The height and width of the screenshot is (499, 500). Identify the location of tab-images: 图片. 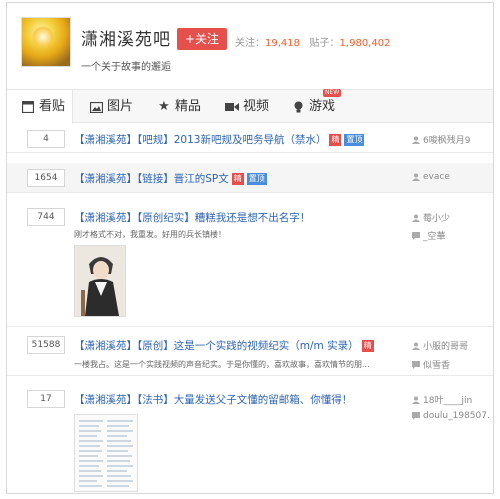
(111, 107).